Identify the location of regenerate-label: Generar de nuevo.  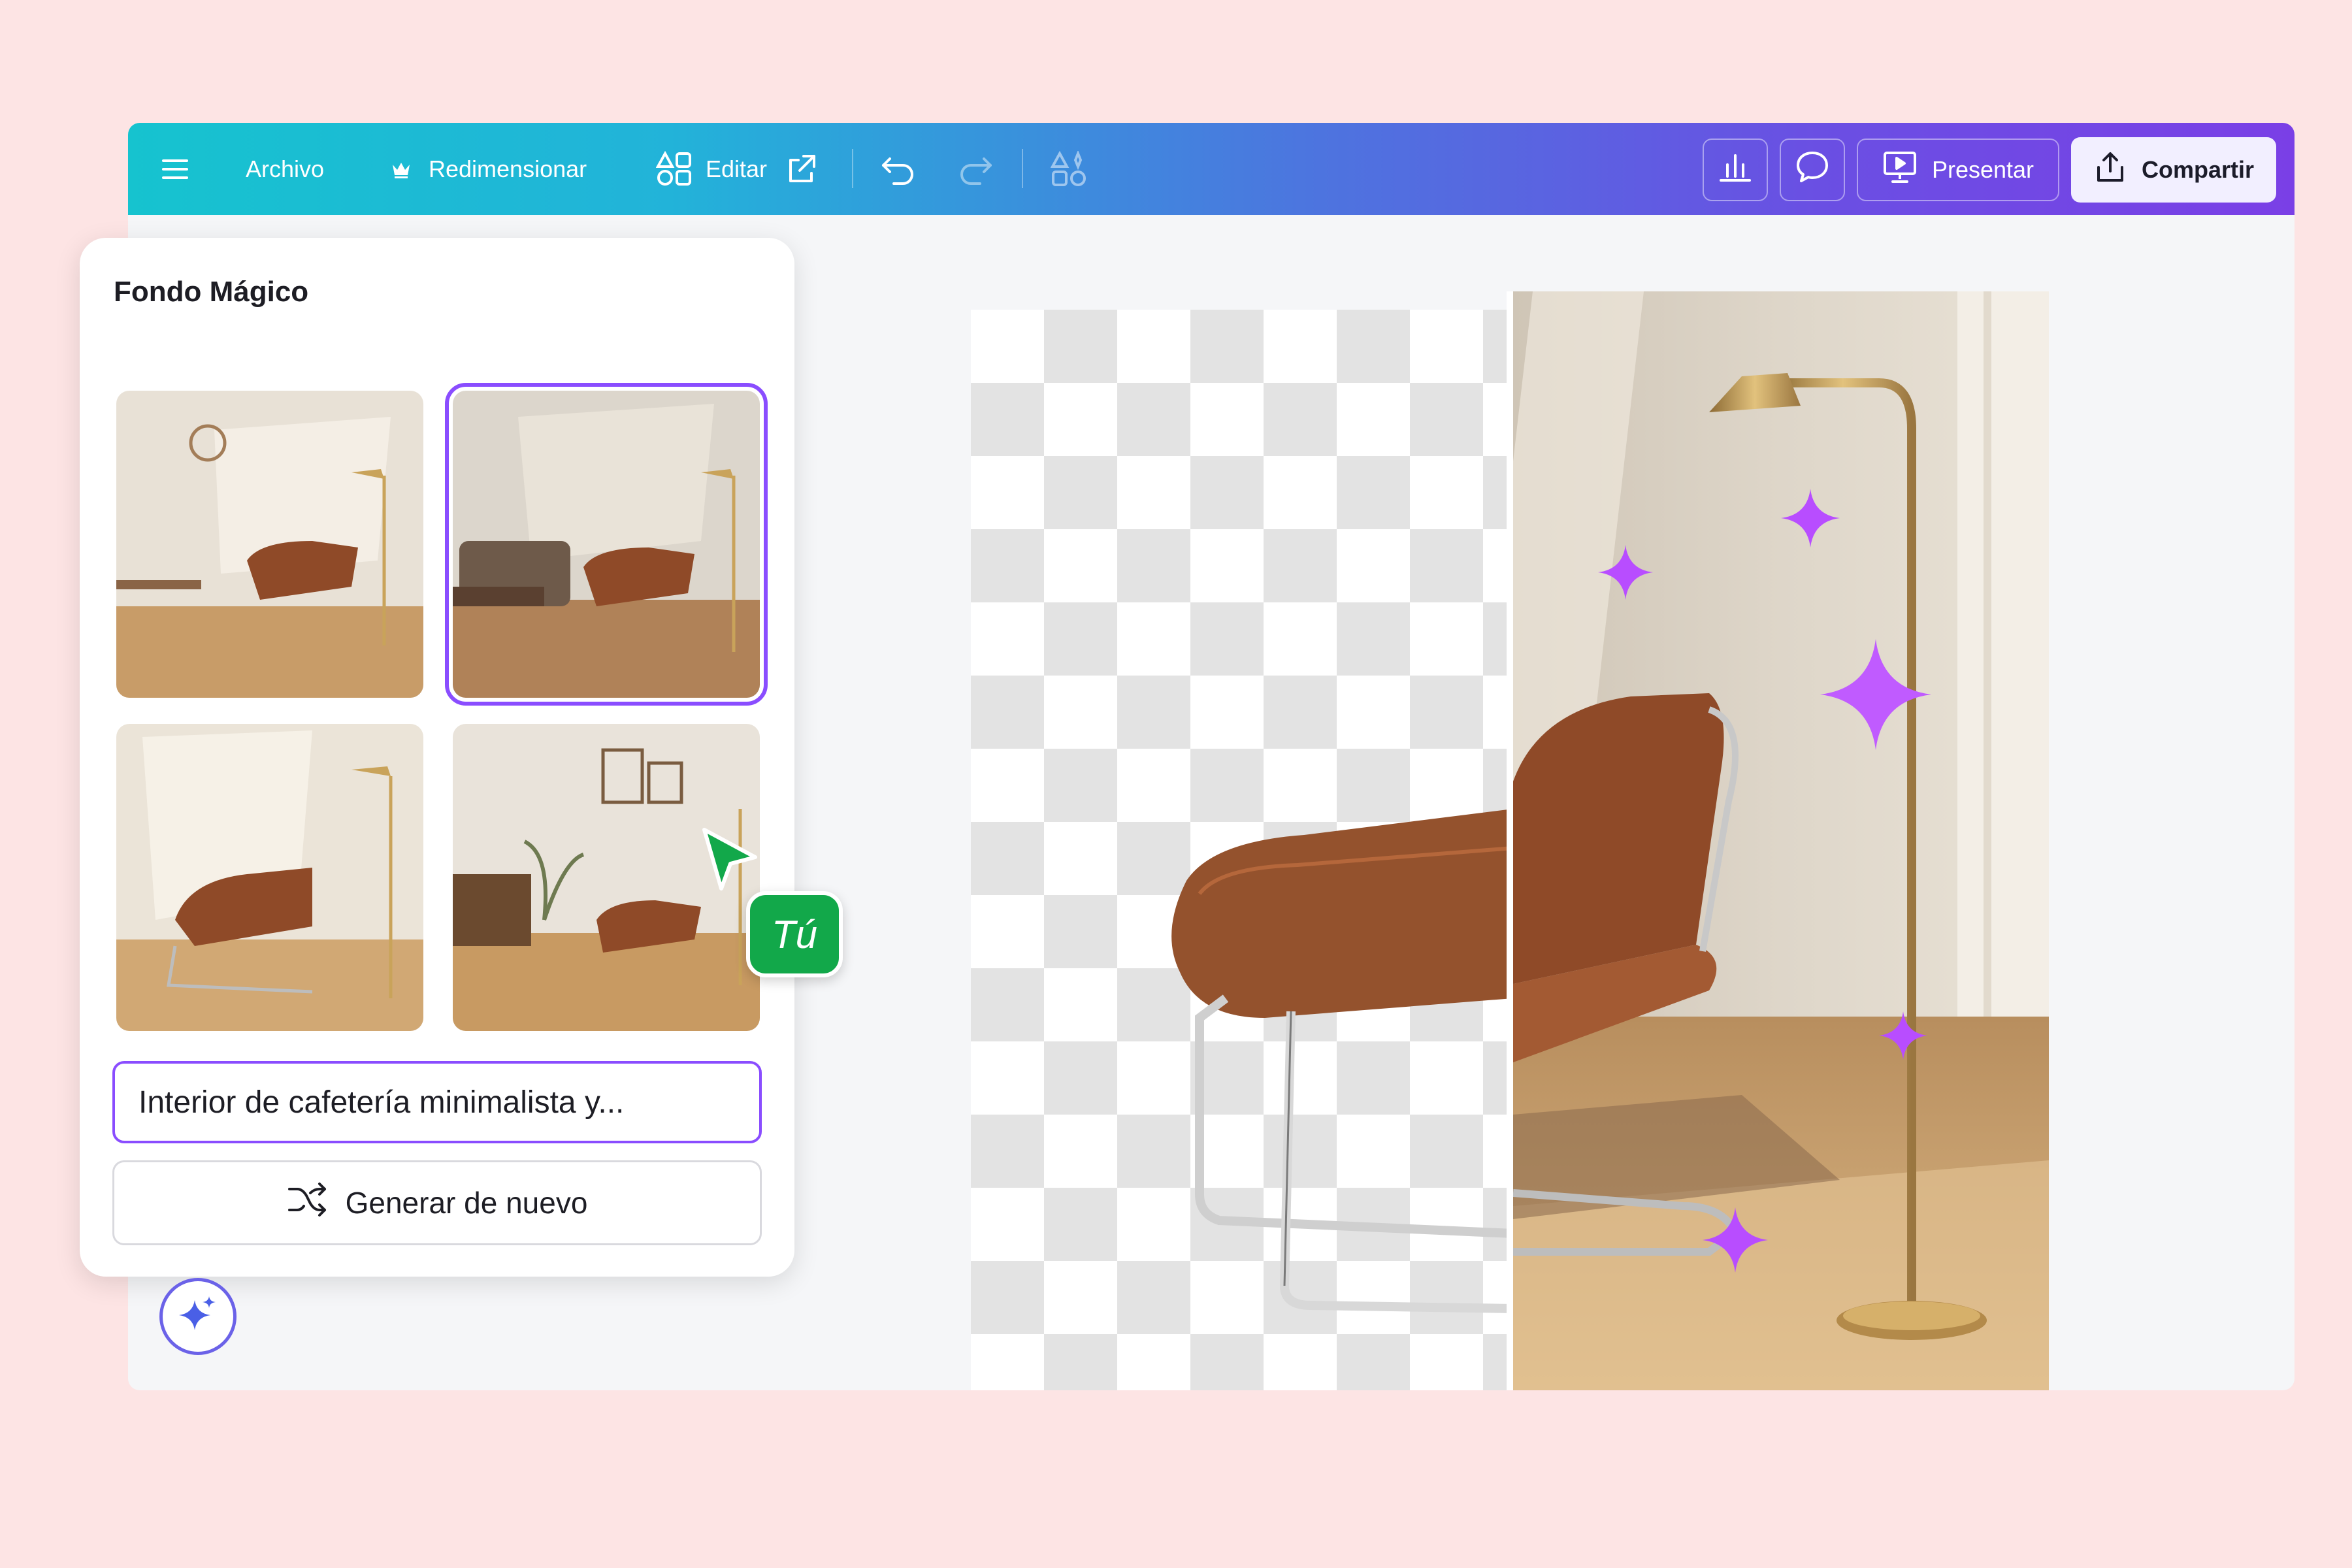
(466, 1203).